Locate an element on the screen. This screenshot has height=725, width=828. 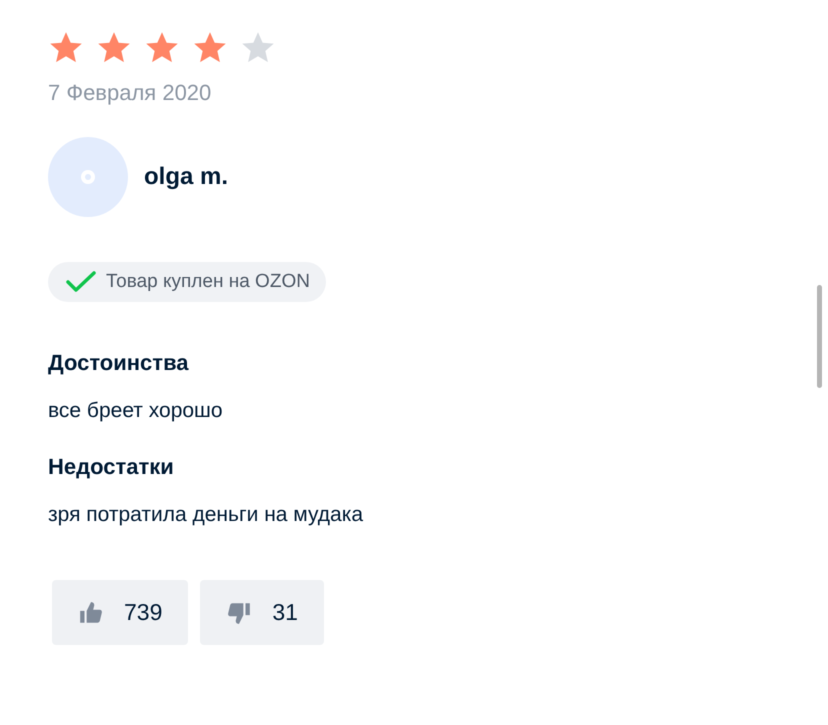
review-text: зря потратила деньги на мудака is located at coordinates (206, 515).